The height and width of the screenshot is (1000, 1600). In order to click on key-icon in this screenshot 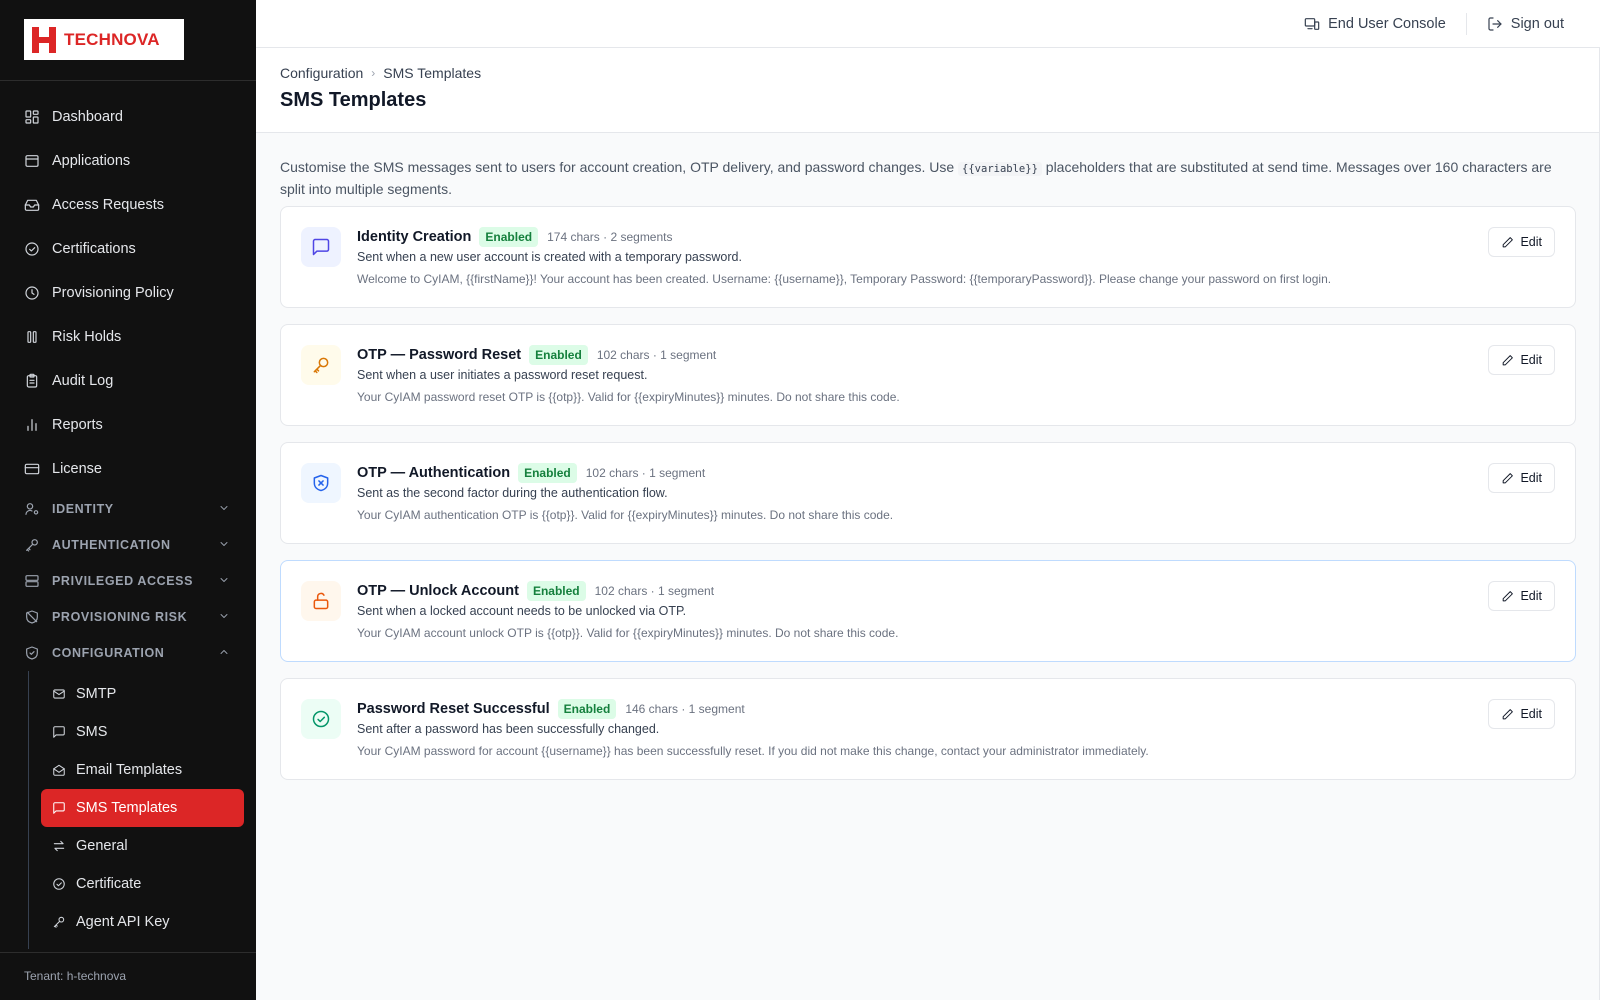, I will do `click(60, 922)`.